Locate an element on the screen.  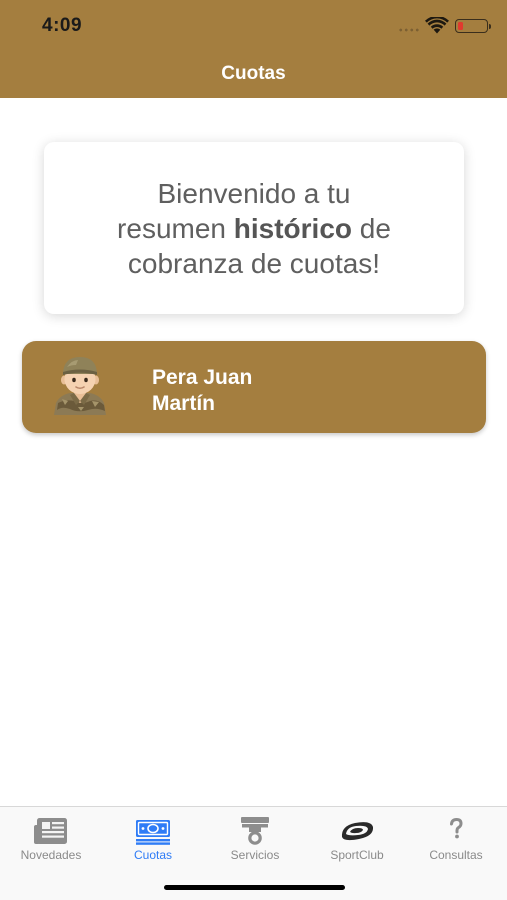
welcome-line-2-highlight: histórico is located at coordinates (292, 228).